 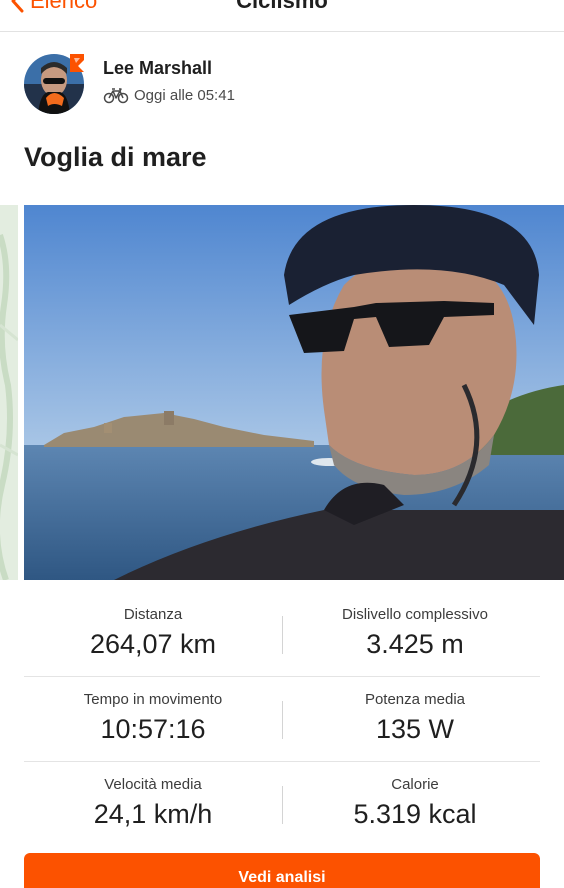 I want to click on stat-label: Potenza media, so click(x=415, y=699).